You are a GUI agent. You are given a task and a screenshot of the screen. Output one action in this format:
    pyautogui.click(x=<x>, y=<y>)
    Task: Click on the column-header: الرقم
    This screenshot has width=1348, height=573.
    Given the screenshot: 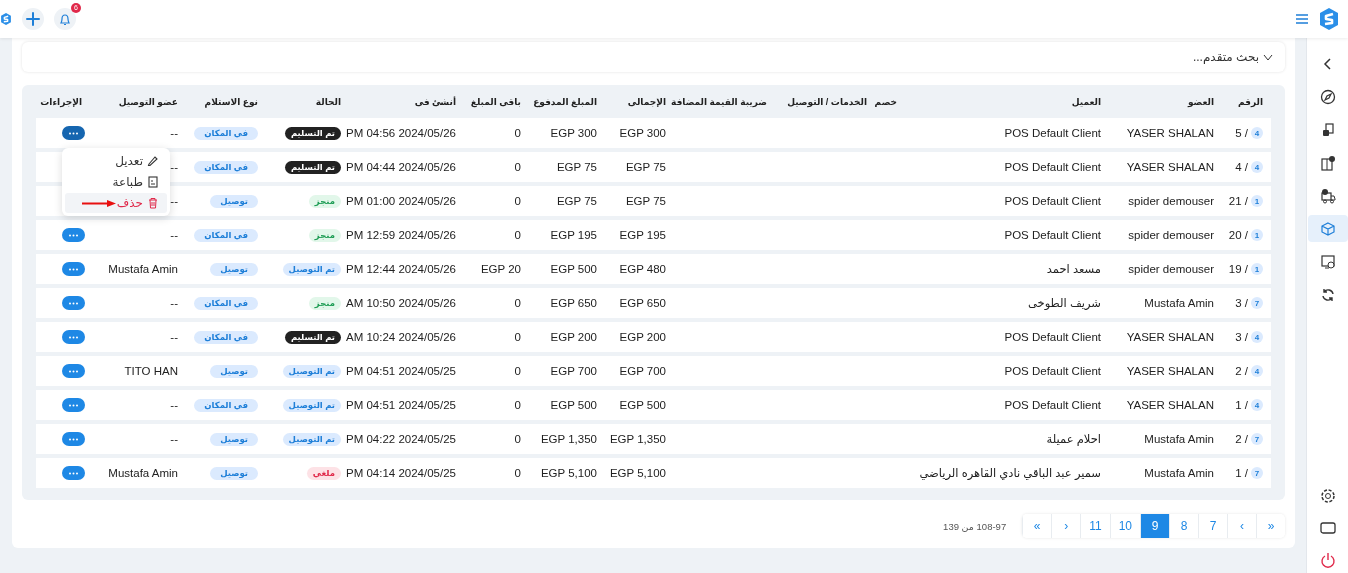 What is the action you would take?
    pyautogui.click(x=1250, y=101)
    